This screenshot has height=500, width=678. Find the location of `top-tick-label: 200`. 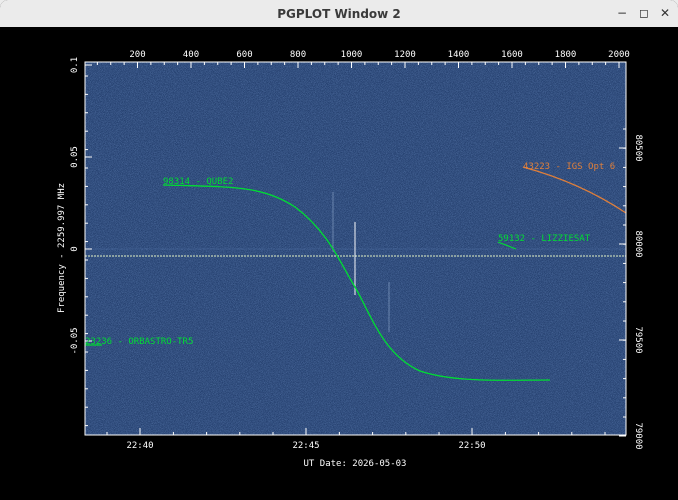

top-tick-label: 200 is located at coordinates (137, 55).